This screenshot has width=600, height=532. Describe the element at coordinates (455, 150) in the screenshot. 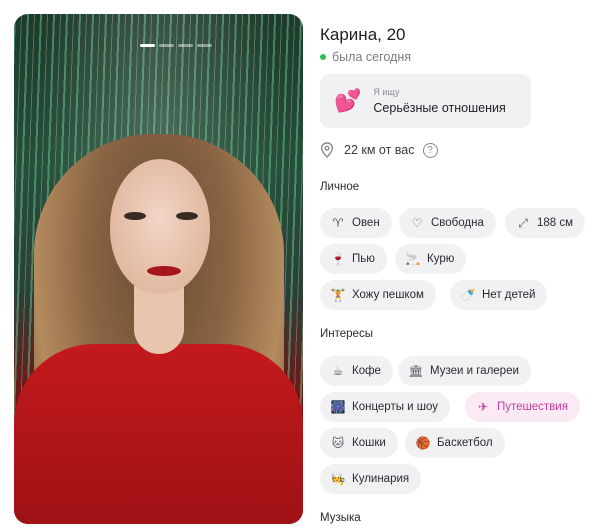

I see `distance-row: 22 км от вас ?` at that location.